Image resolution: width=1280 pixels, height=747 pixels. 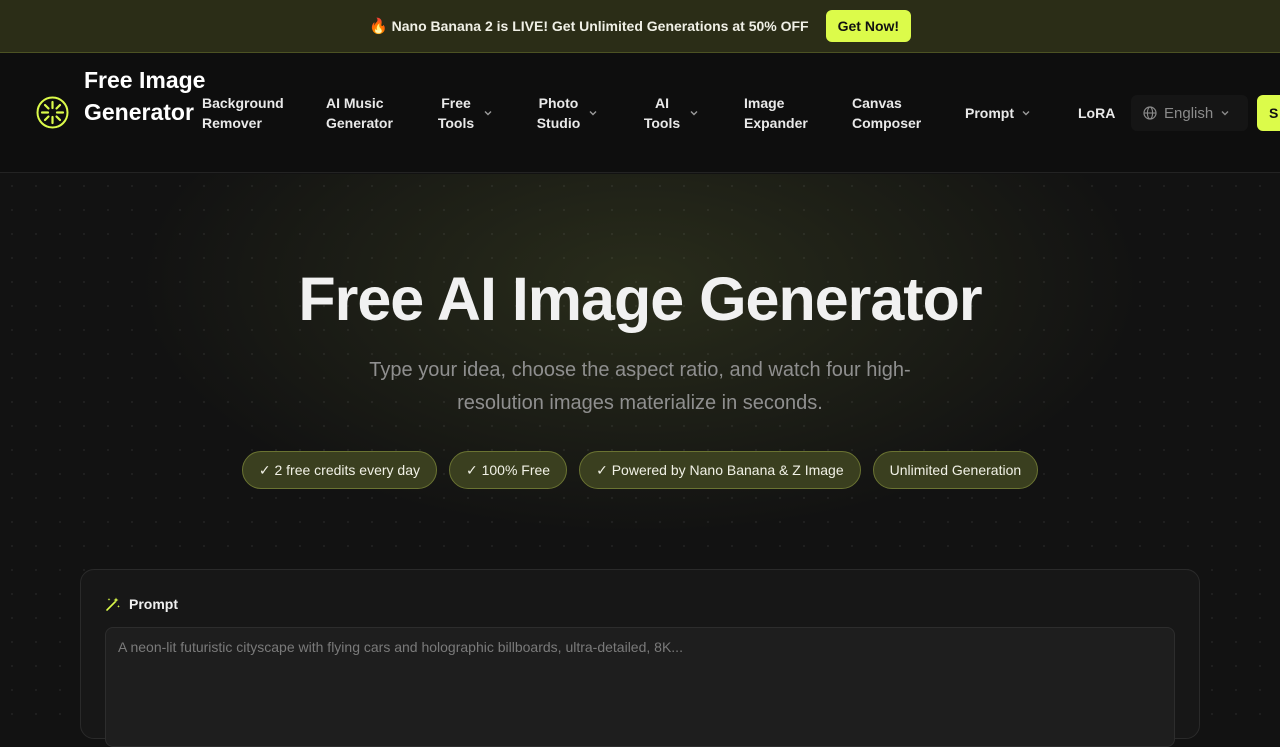 I want to click on logo-text: Free Image Generator, so click(x=149, y=96).